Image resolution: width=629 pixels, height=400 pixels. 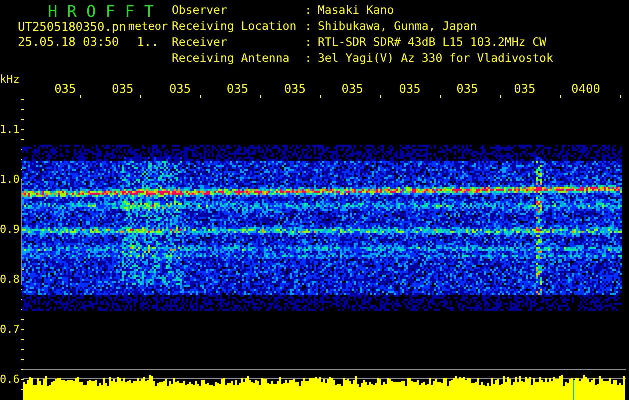 What do you see at coordinates (10, 330) in the screenshot?
I see `frequency-label: 0.7` at bounding box center [10, 330].